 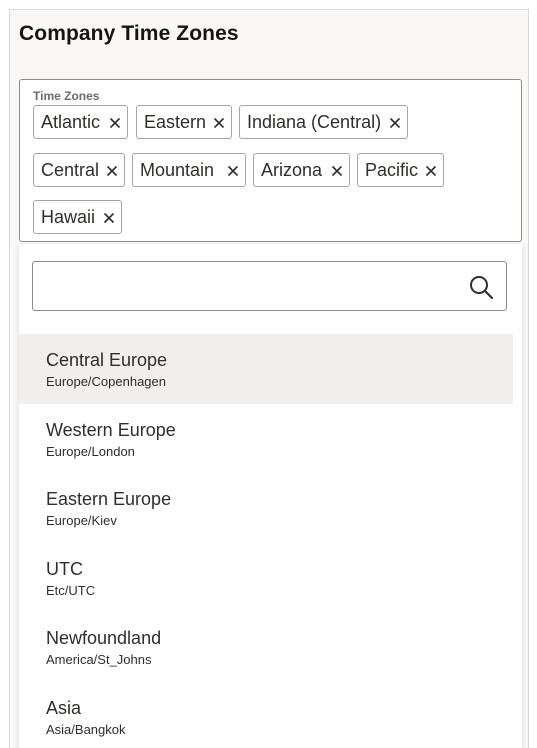 What do you see at coordinates (70, 170) in the screenshot?
I see `chip-label: Central` at bounding box center [70, 170].